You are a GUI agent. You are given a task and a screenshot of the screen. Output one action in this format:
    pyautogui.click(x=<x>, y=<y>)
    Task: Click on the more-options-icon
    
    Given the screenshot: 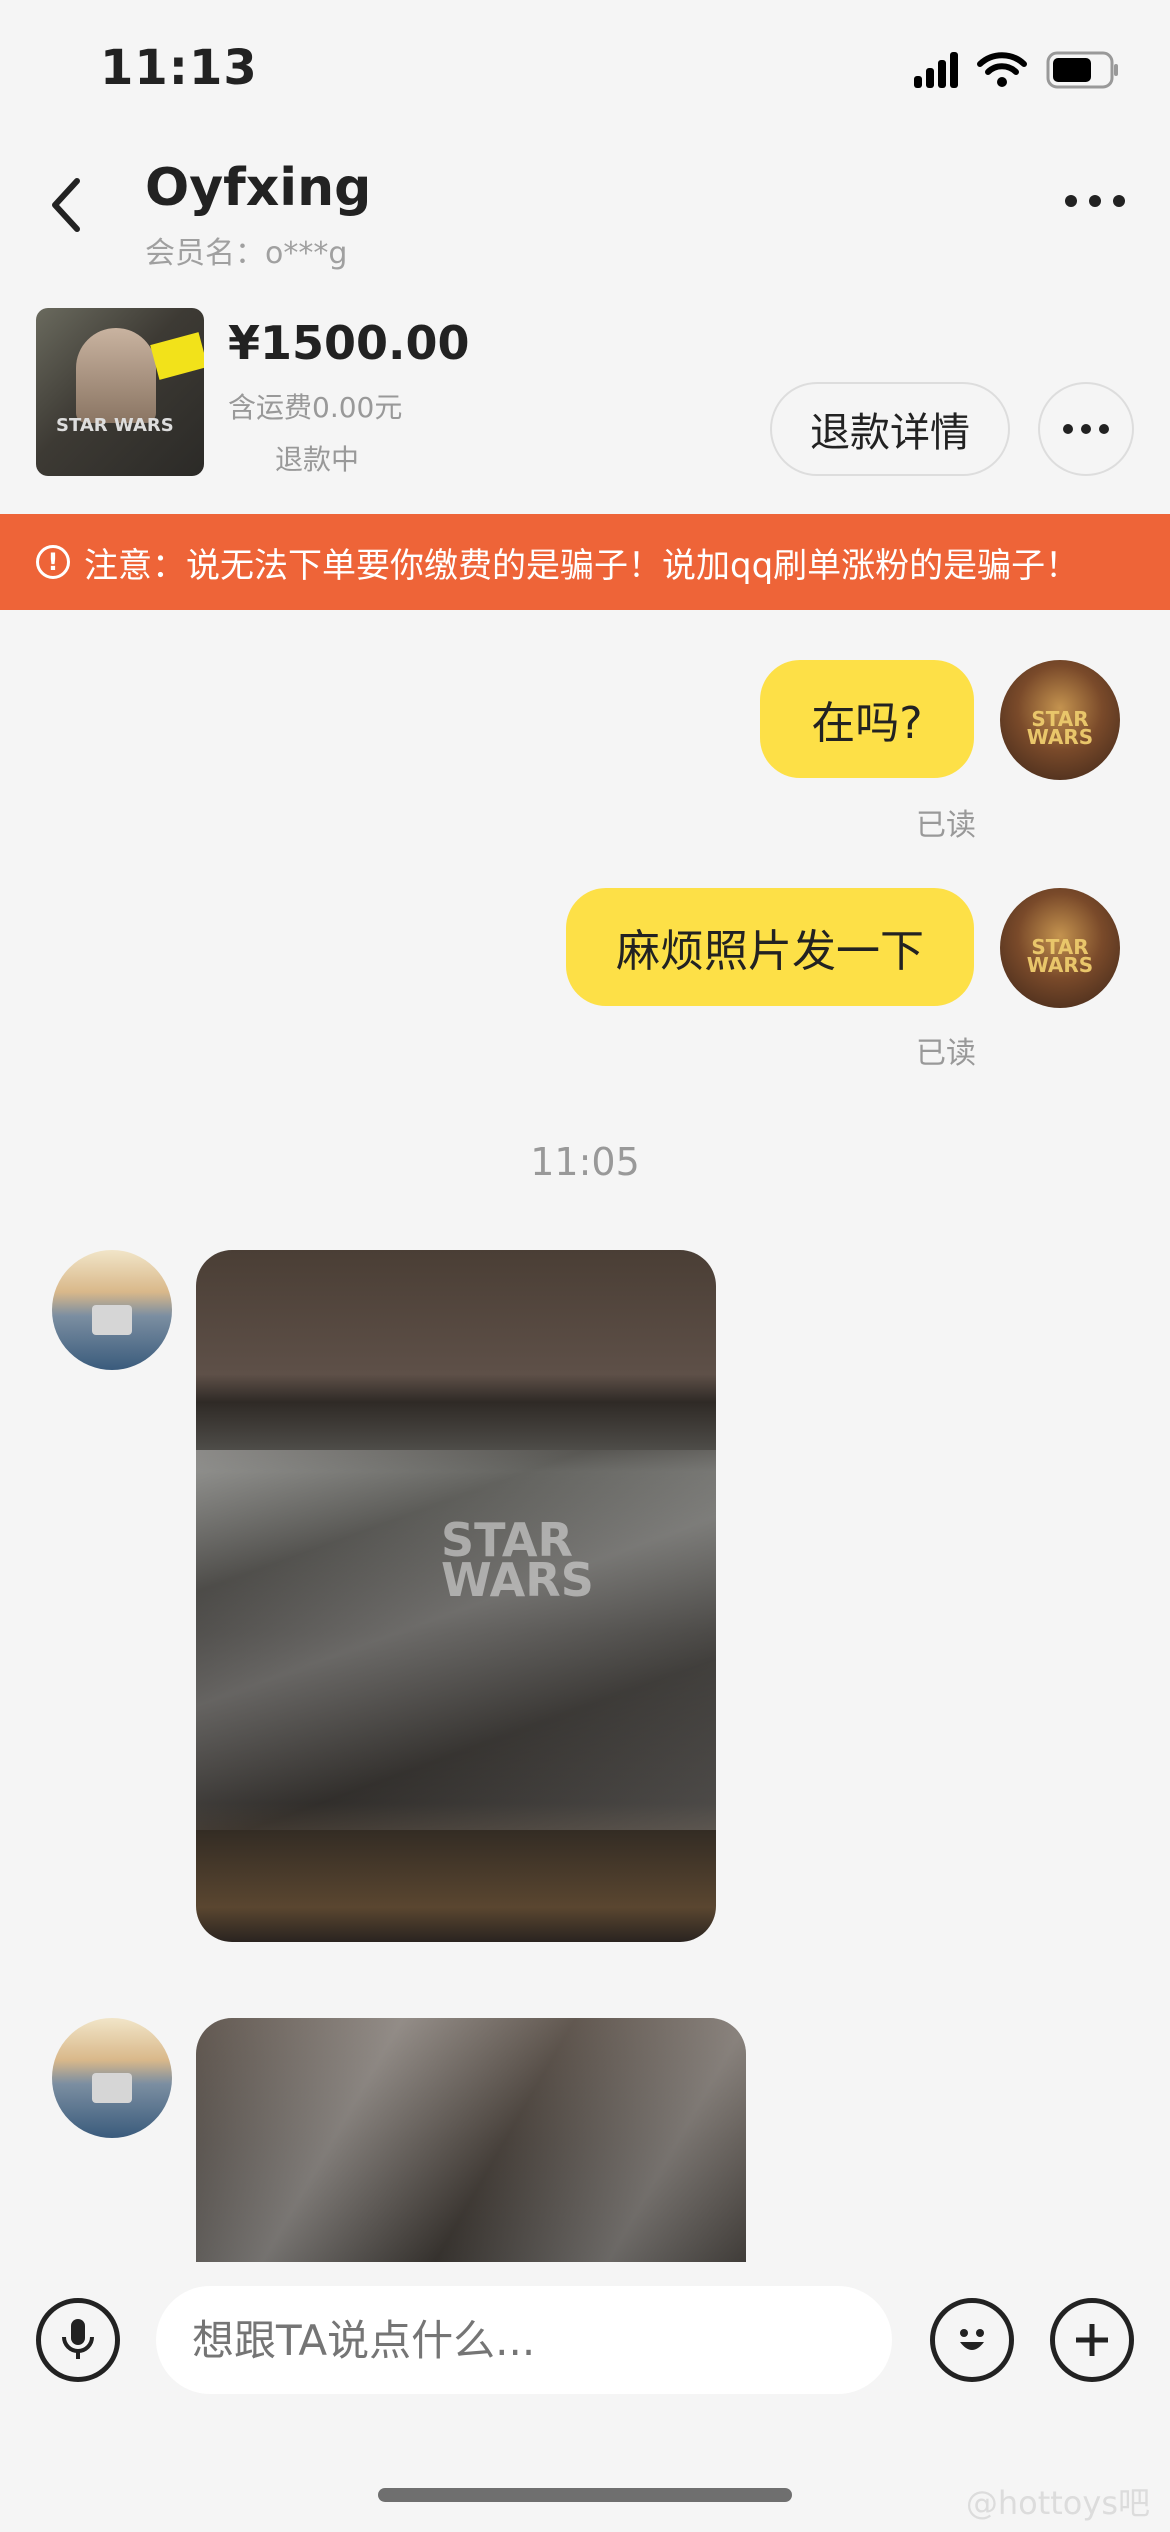 What is the action you would take?
    pyautogui.click(x=1095, y=201)
    